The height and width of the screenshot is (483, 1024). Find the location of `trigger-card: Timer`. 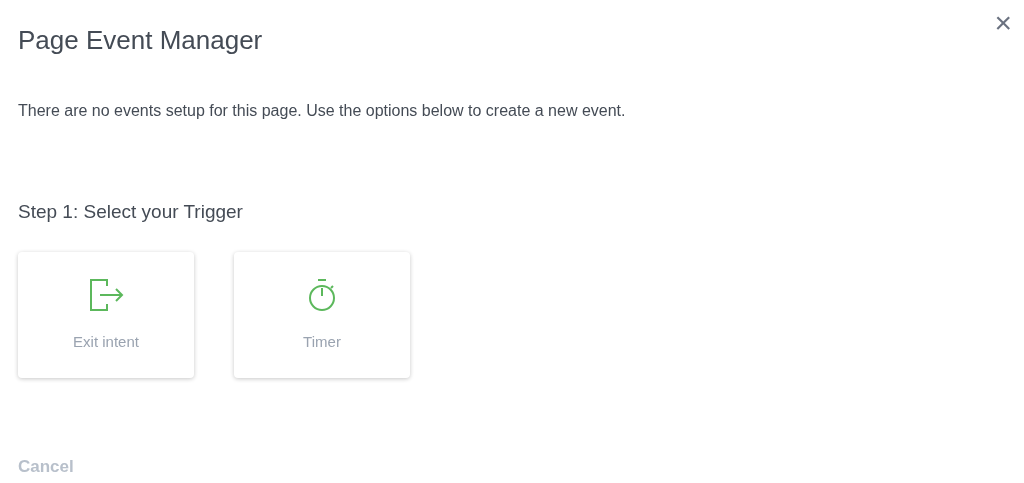

trigger-card: Timer is located at coordinates (322, 315).